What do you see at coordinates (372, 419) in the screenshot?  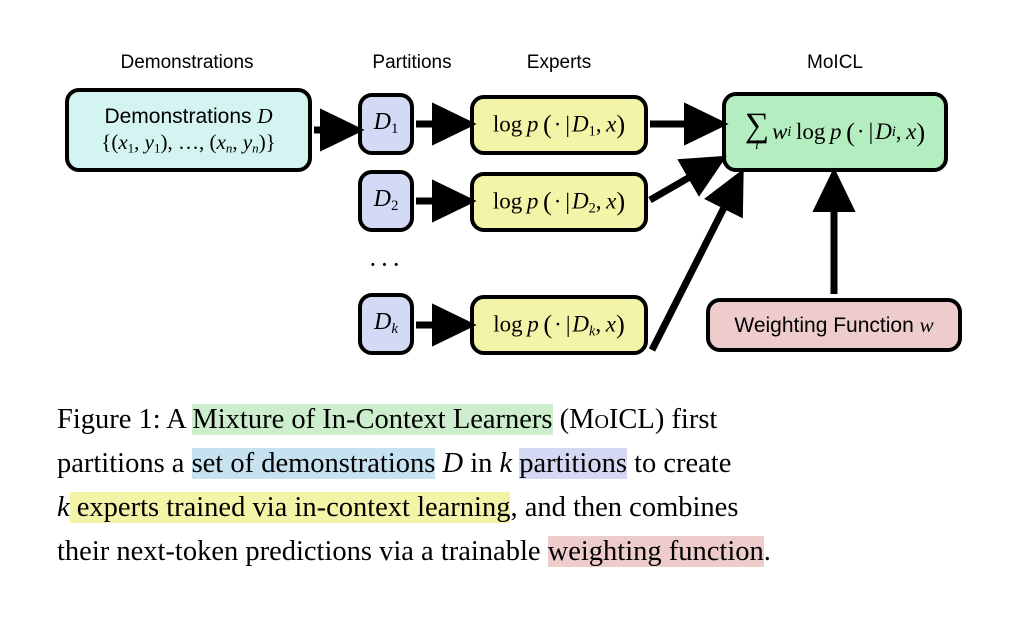 I see `caption-highlight-moicl-name: Mixture of In-Context Learners` at bounding box center [372, 419].